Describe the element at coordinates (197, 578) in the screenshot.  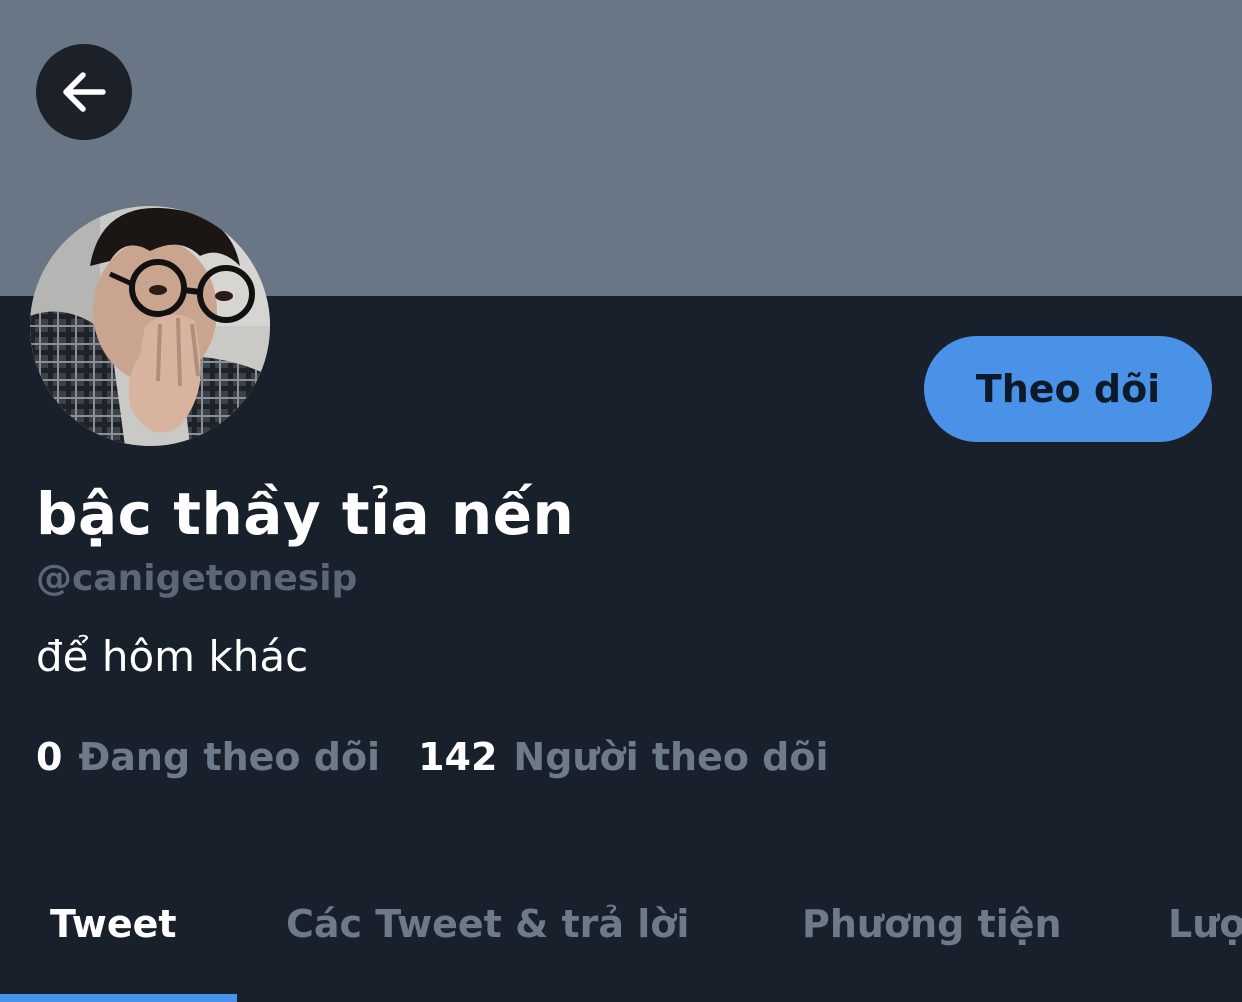
I see `user-handle: @canigetonesip` at that location.